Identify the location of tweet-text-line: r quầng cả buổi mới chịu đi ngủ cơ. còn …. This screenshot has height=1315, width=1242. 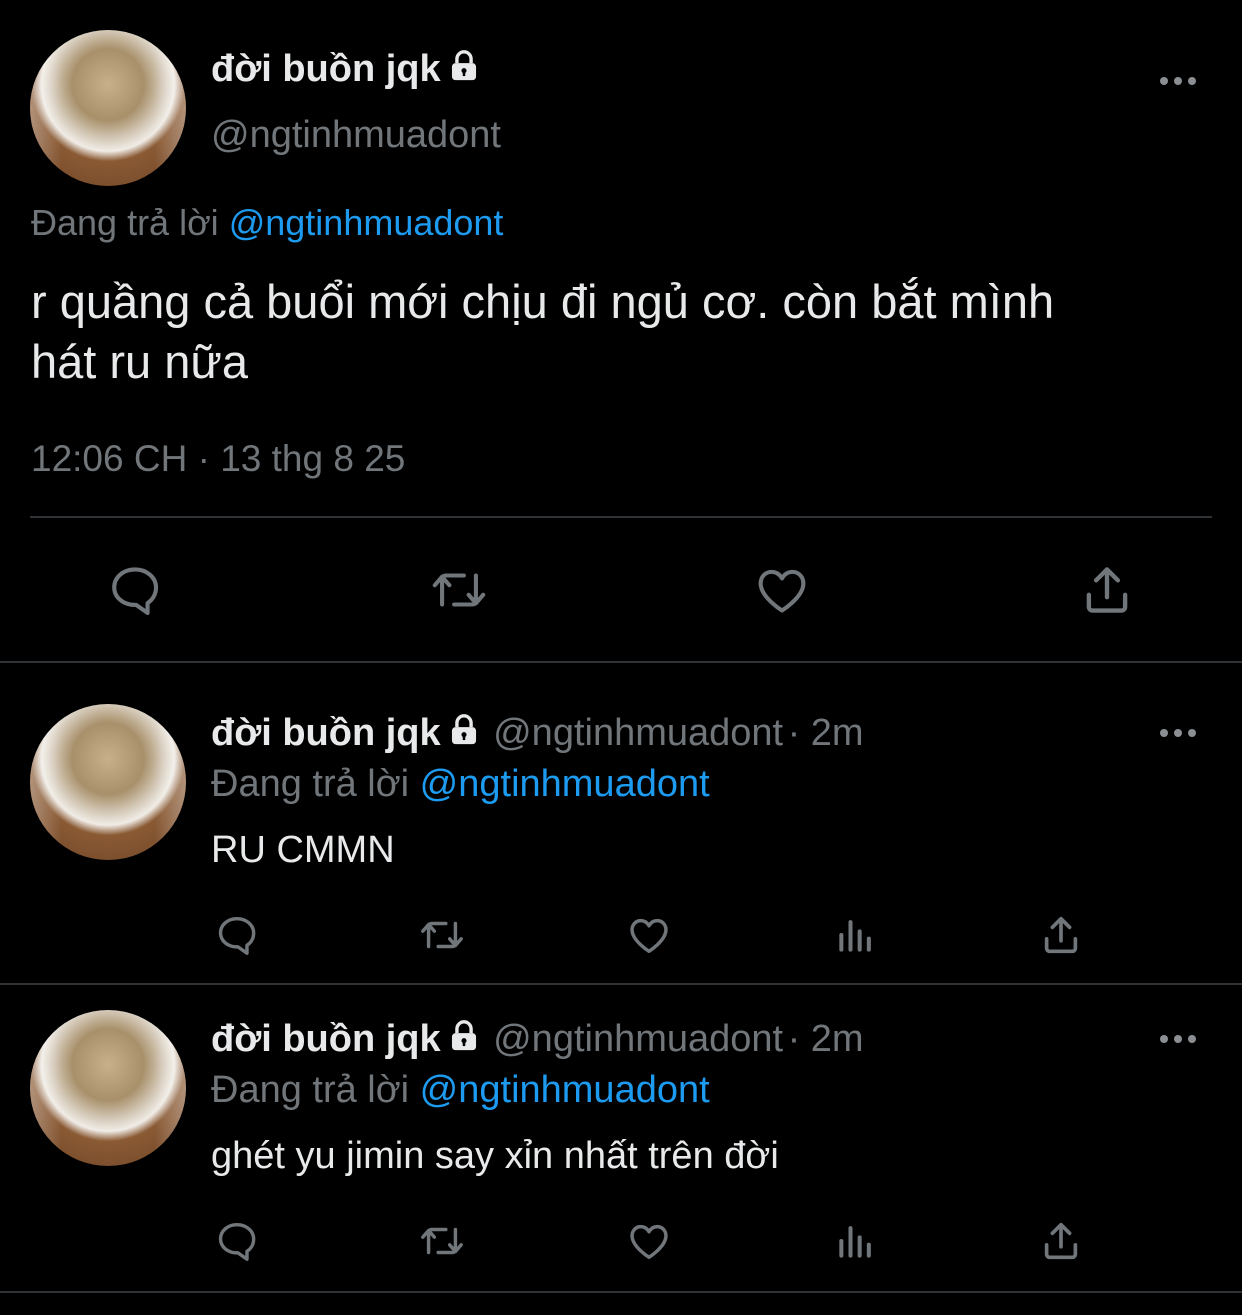
(543, 301).